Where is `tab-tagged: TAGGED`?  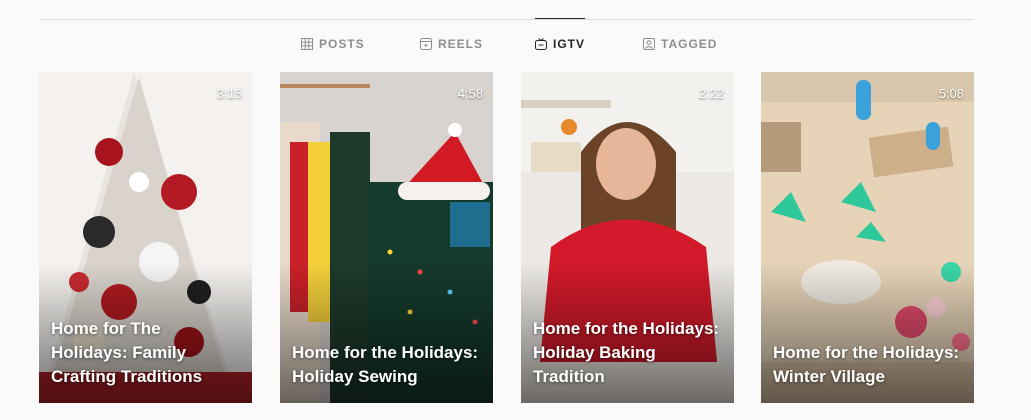
tab-tagged: TAGGED is located at coordinates (680, 44).